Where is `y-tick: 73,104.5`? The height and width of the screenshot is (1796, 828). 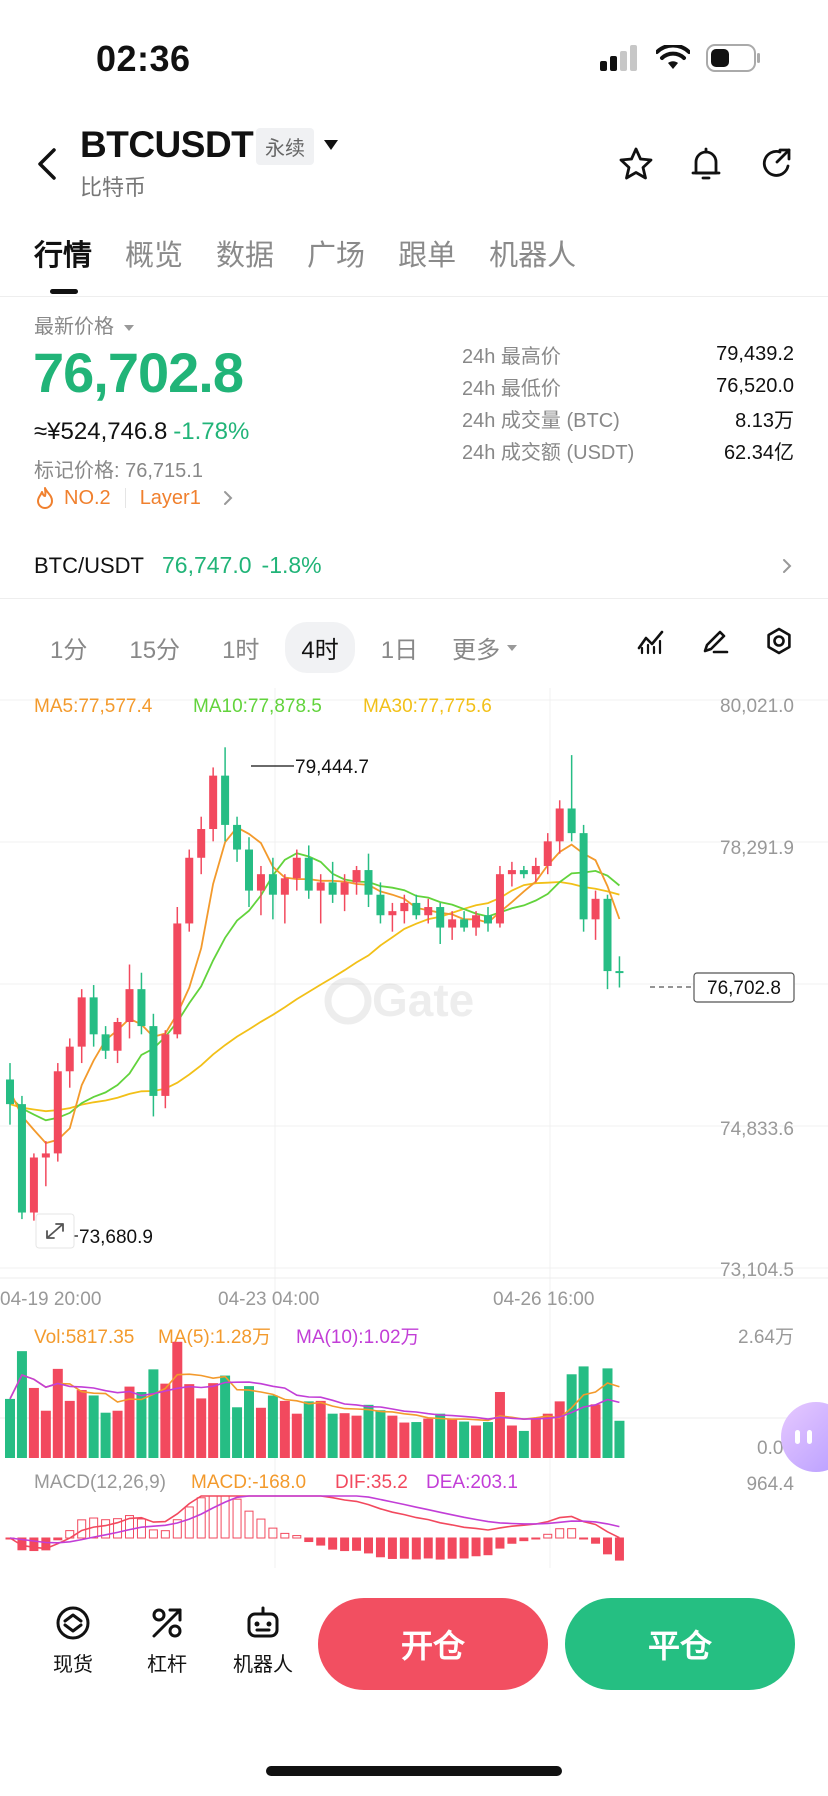
y-tick: 73,104.5 is located at coordinates (757, 1270).